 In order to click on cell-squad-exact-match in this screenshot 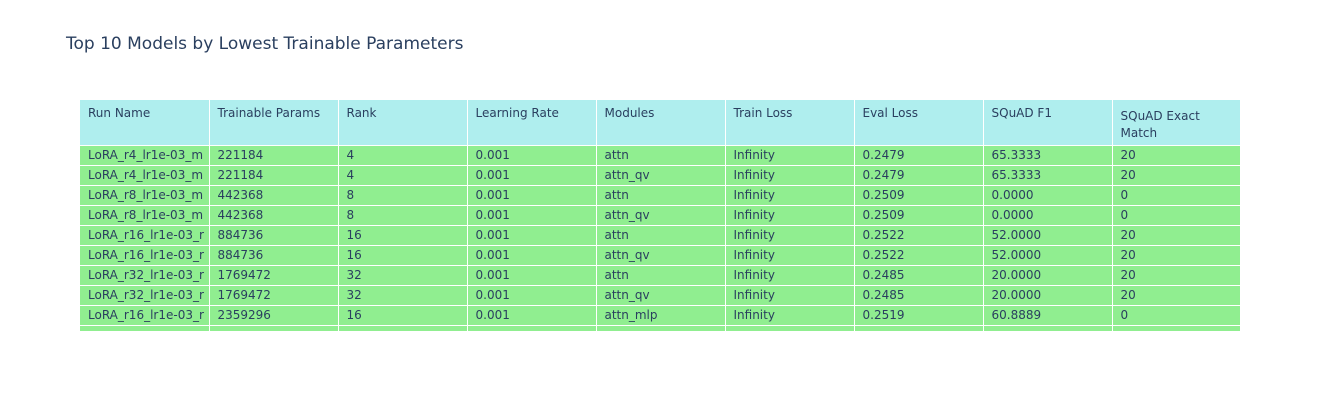, I will do `click(1176, 327)`.